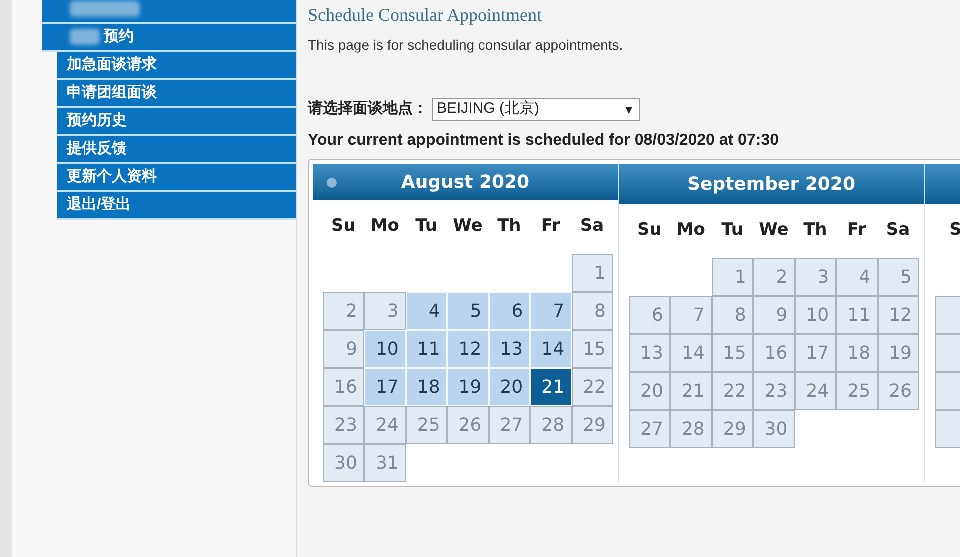  Describe the element at coordinates (393, 312) in the screenshot. I see `day-number: 3` at that location.